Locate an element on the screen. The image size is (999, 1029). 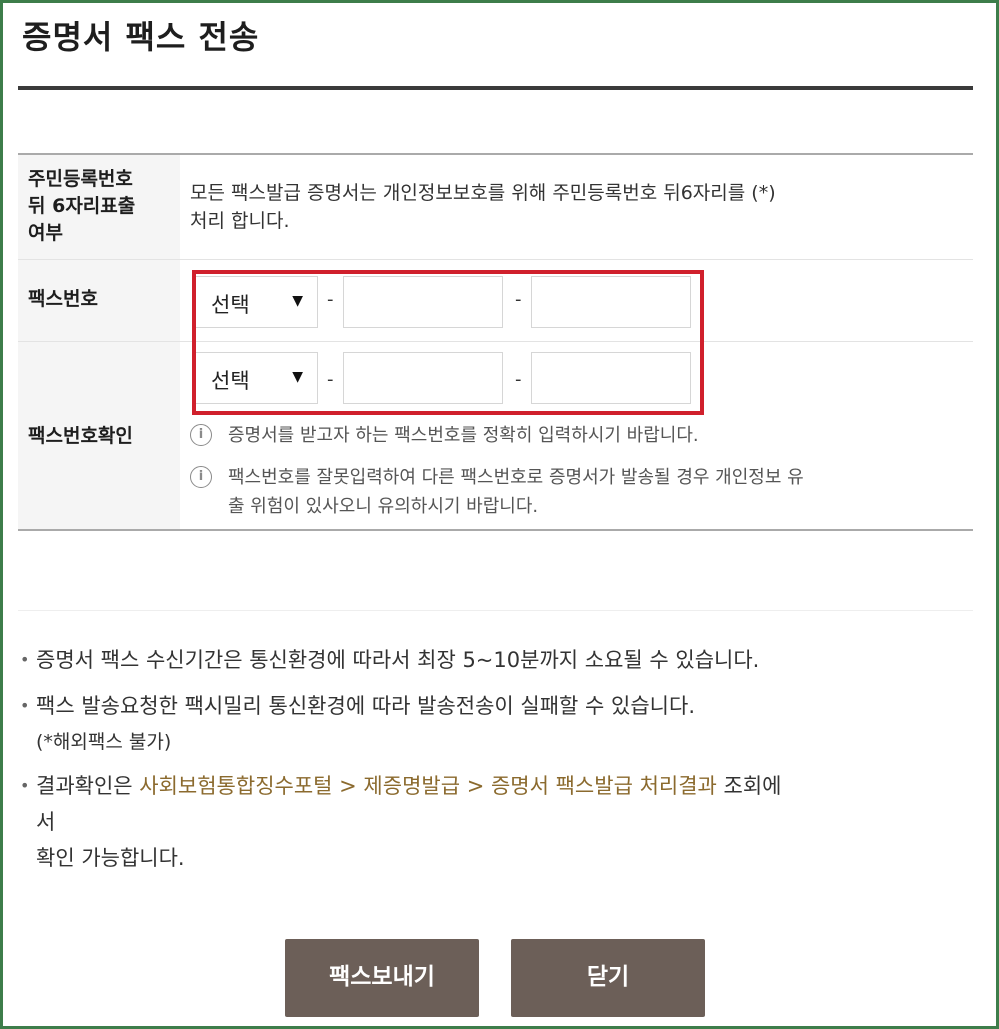
bullet-line: (*해외팩스 불가) is located at coordinates (104, 742).